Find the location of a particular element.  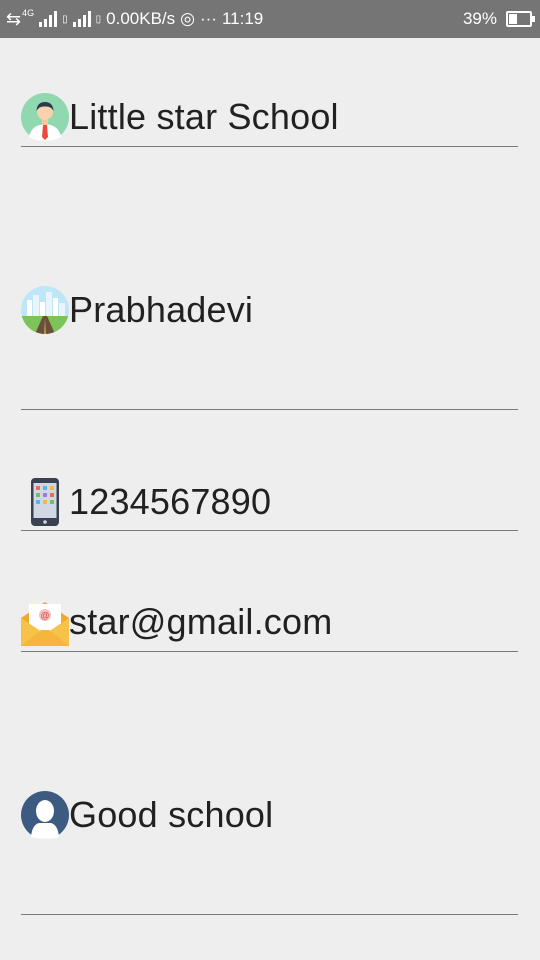

battery-percent: 39% is located at coordinates (479, 18).